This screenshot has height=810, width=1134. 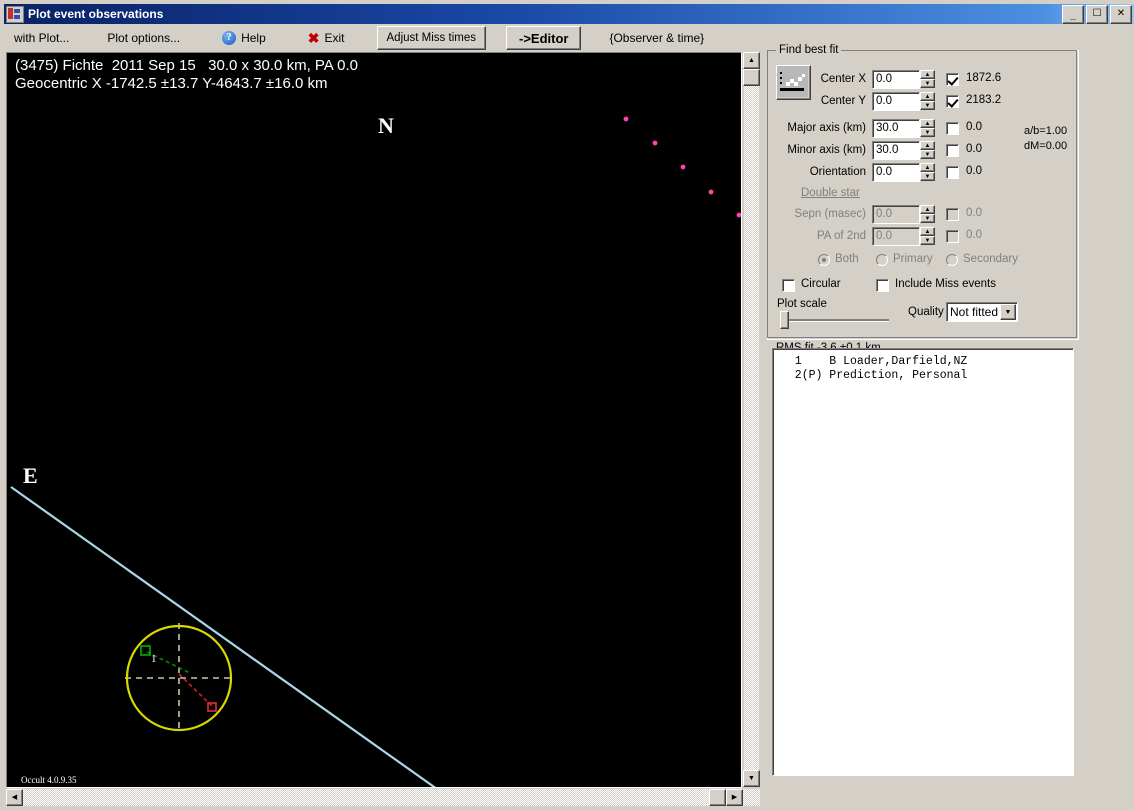 What do you see at coordinates (30, 475) in the screenshot?
I see `east-label: E` at bounding box center [30, 475].